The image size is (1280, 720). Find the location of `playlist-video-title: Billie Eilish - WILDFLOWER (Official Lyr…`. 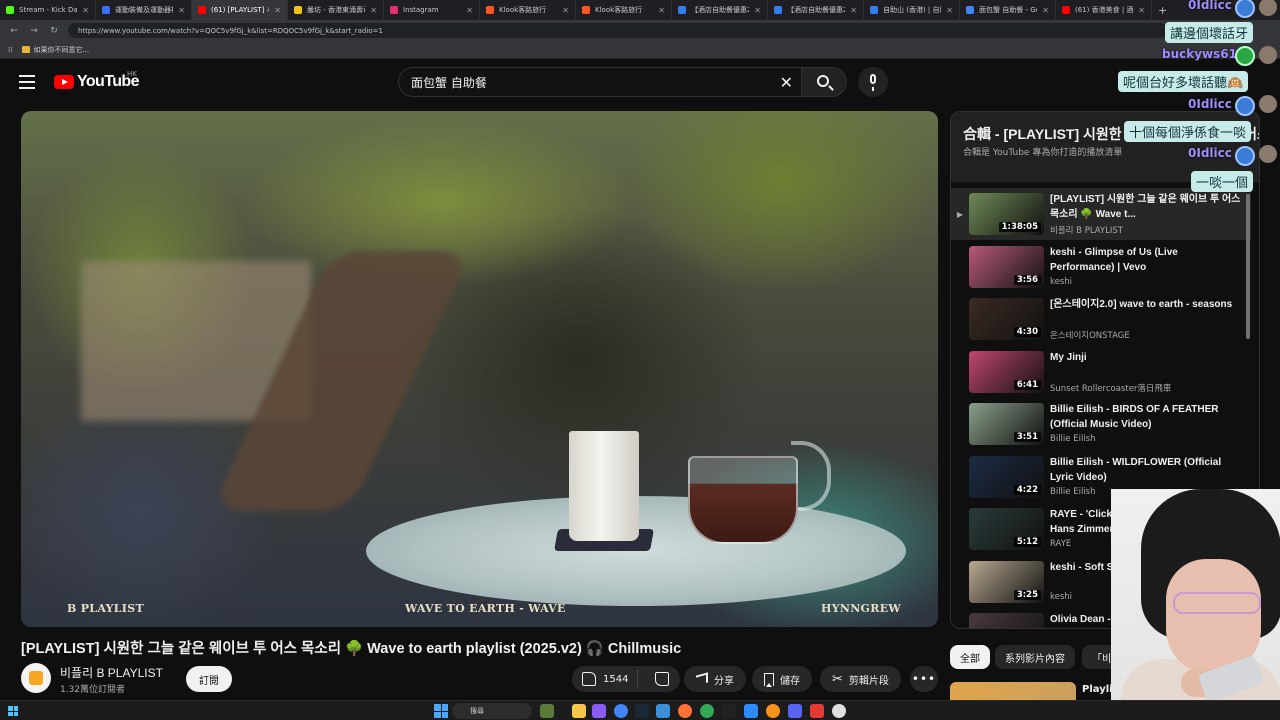

playlist-video-title: Billie Eilish - WILDFLOWER (Official Lyr… is located at coordinates (1147, 470).